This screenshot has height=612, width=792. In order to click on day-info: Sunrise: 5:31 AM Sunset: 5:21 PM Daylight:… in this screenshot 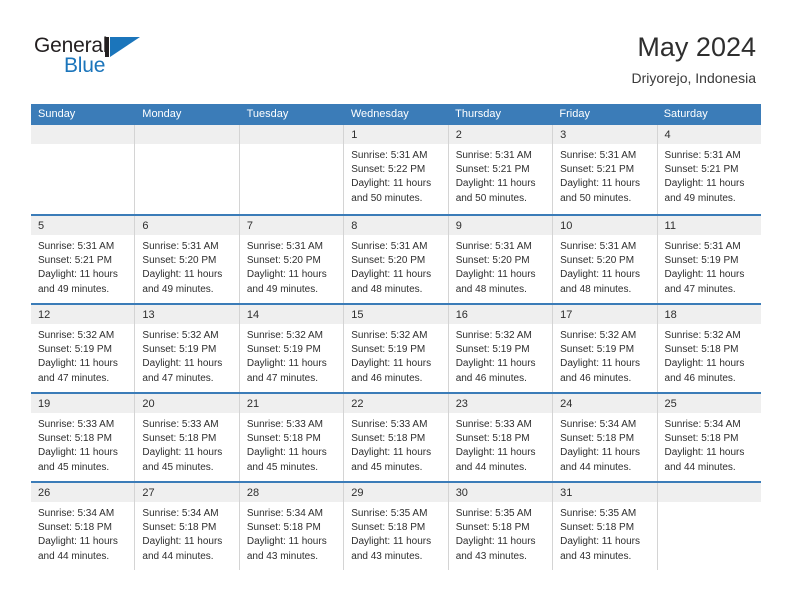, I will do `click(500, 175)`.